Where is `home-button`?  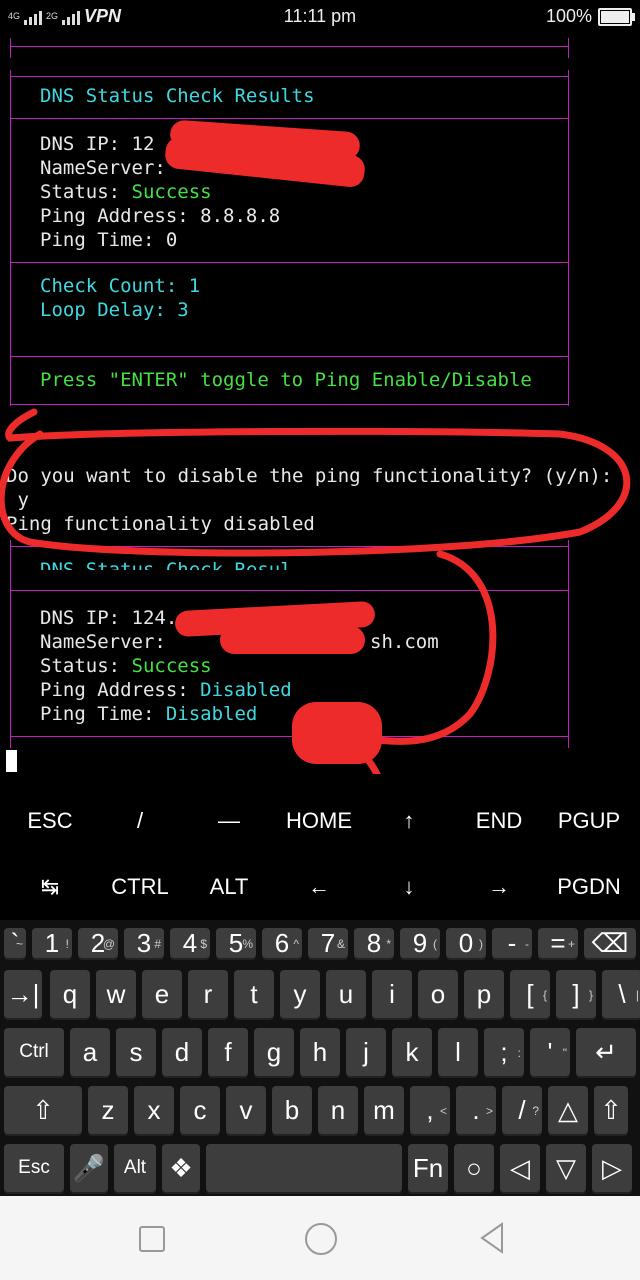
home-button is located at coordinates (321, 1239).